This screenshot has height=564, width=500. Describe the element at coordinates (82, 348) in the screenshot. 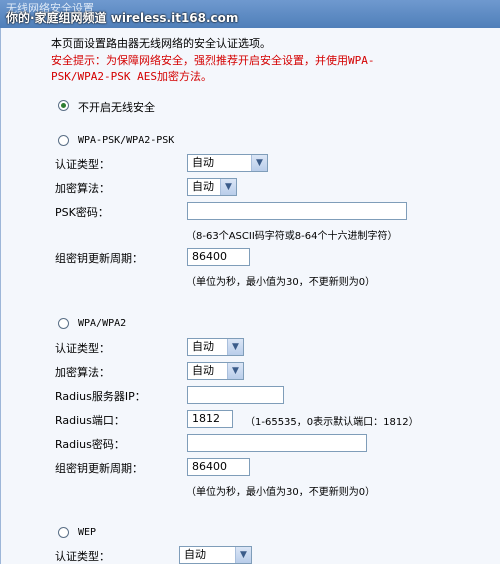

I see `wpa-auth-type-label: 认证类型：` at that location.